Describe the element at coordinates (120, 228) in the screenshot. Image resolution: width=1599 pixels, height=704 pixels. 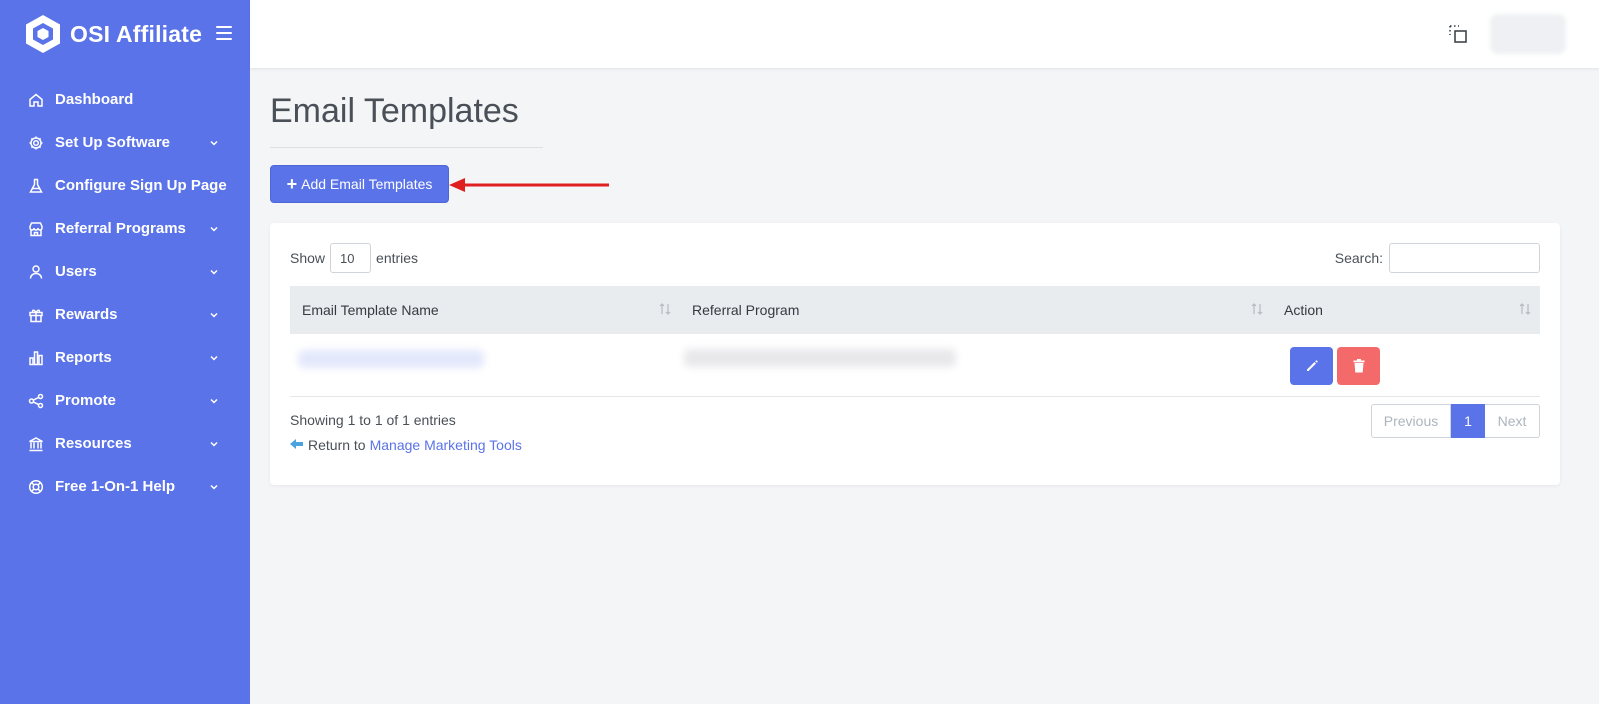
I see `sidebar-item-label: Referral Programs` at that location.